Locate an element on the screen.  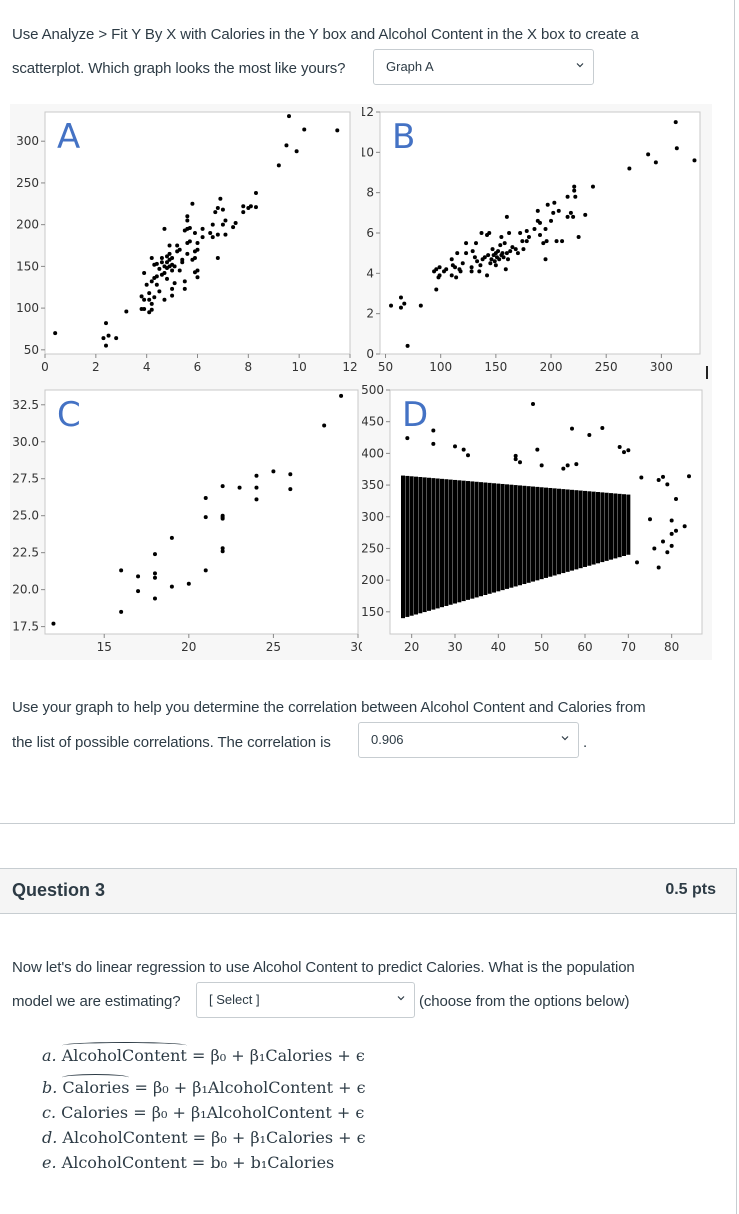
scatterplot-b-svg: 0 2 4 6 8 10 12 50 100 150 200 250 300 B is located at coordinates (537, 243).